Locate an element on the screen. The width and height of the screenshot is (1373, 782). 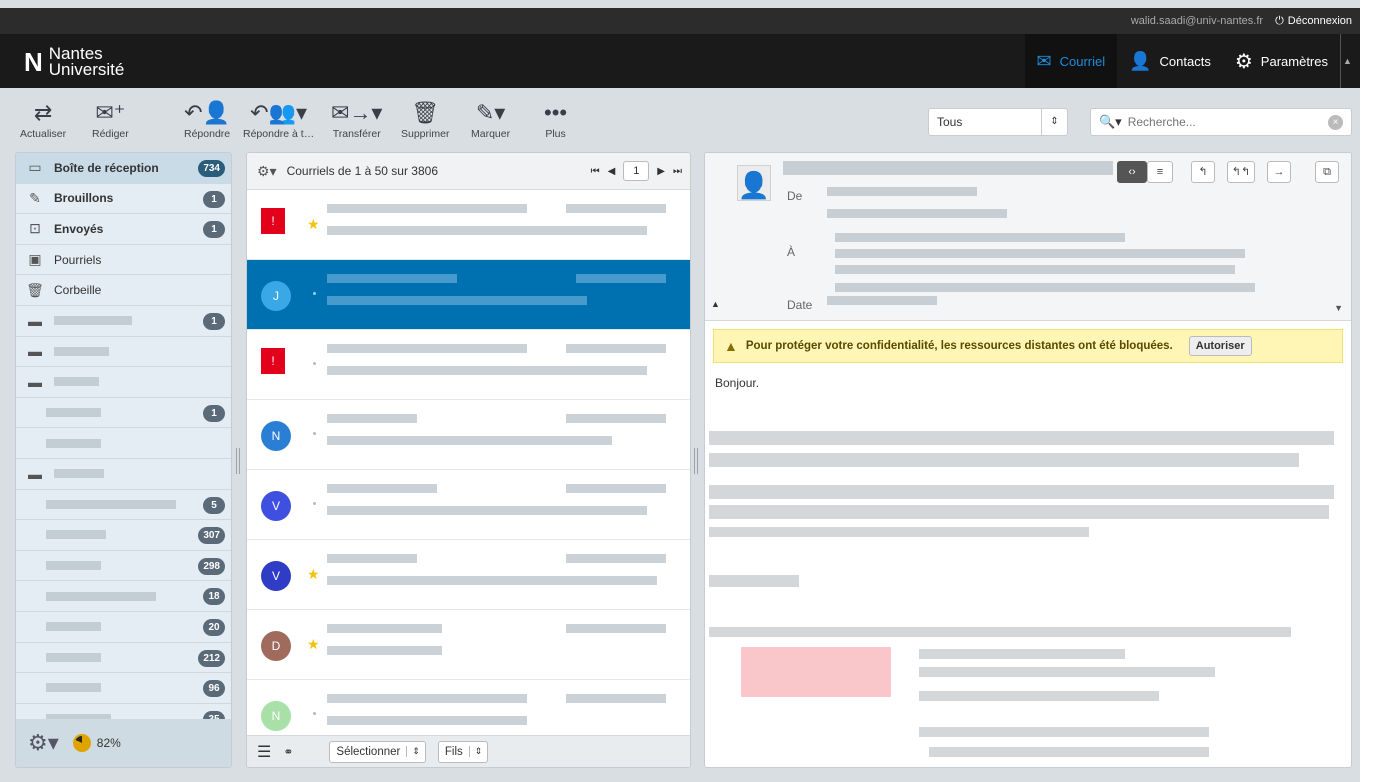
select-dropdown: Sélectionner ⇕ is located at coordinates (377, 751).